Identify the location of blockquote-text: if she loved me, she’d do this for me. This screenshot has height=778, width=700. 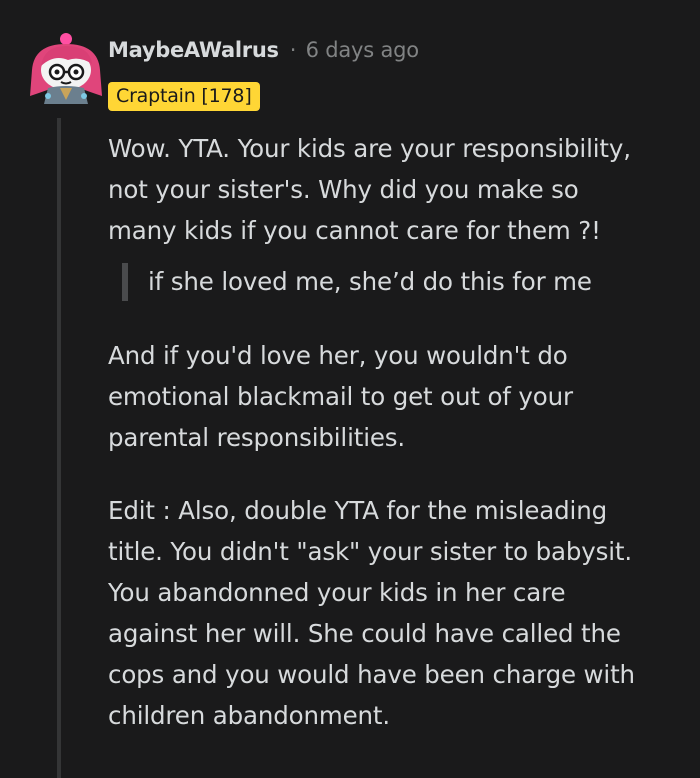
(370, 281).